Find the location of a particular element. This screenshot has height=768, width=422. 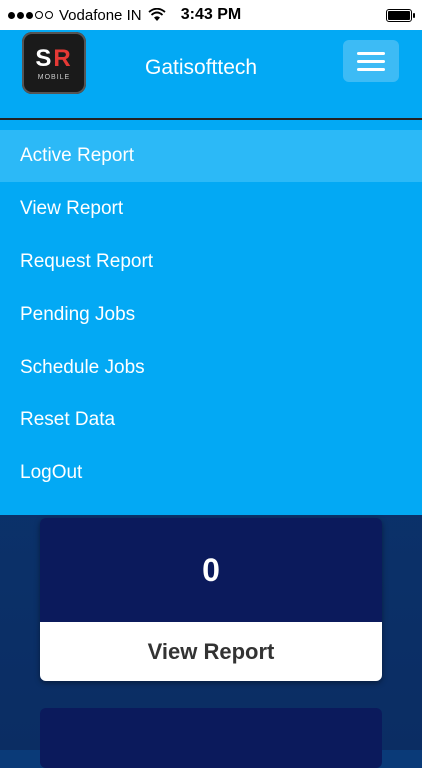

menu-item-label: LogOut is located at coordinates (51, 472).